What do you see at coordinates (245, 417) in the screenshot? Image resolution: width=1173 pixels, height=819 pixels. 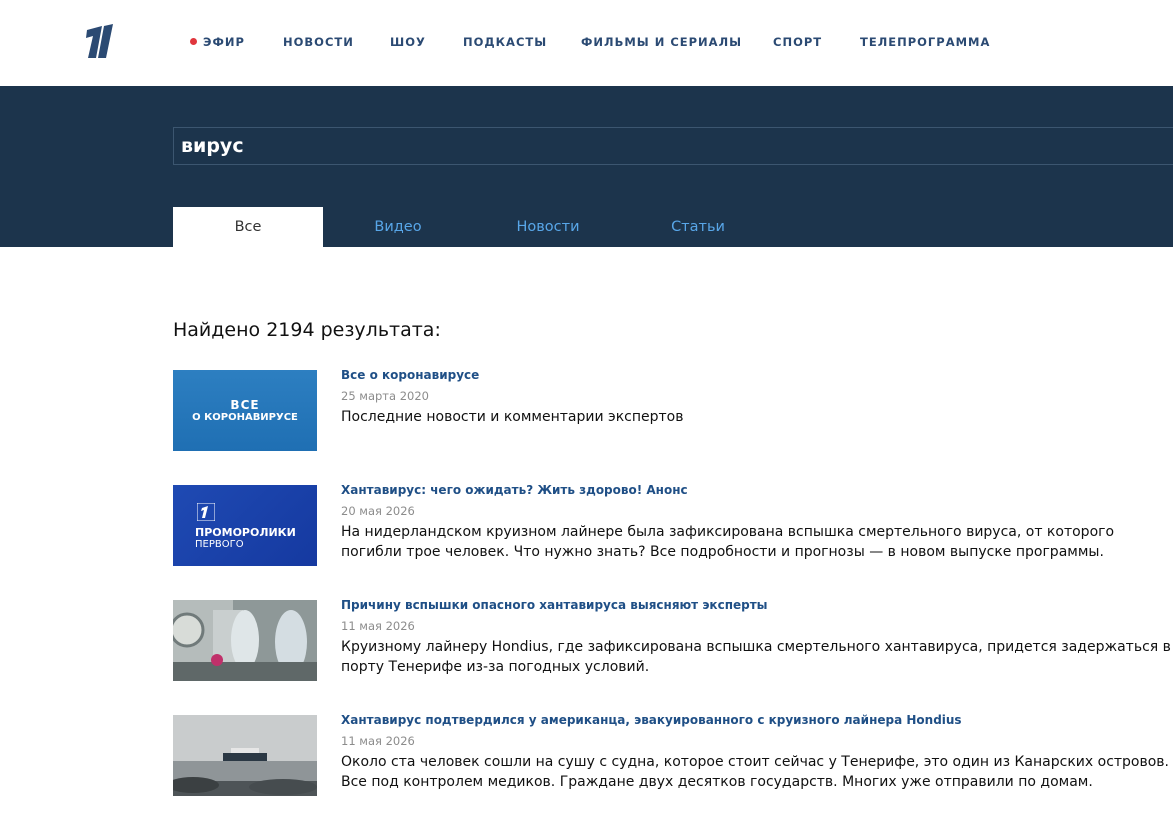 I see `thumbnail-text: О КОРОНАВИРУСЕ` at bounding box center [245, 417].